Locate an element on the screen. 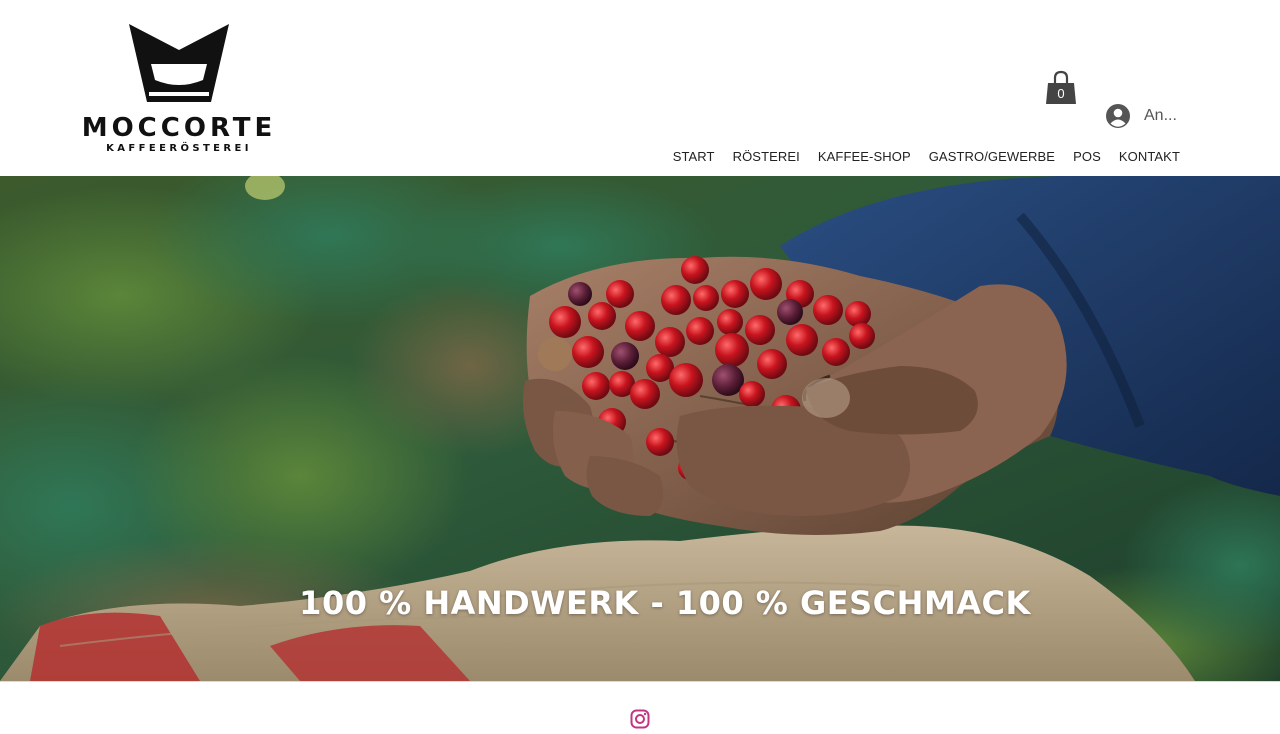 This screenshot has height=734, width=1280. hero-title: 100 % HANDWERK - 100 % GESCHMACK is located at coordinates (665, 603).